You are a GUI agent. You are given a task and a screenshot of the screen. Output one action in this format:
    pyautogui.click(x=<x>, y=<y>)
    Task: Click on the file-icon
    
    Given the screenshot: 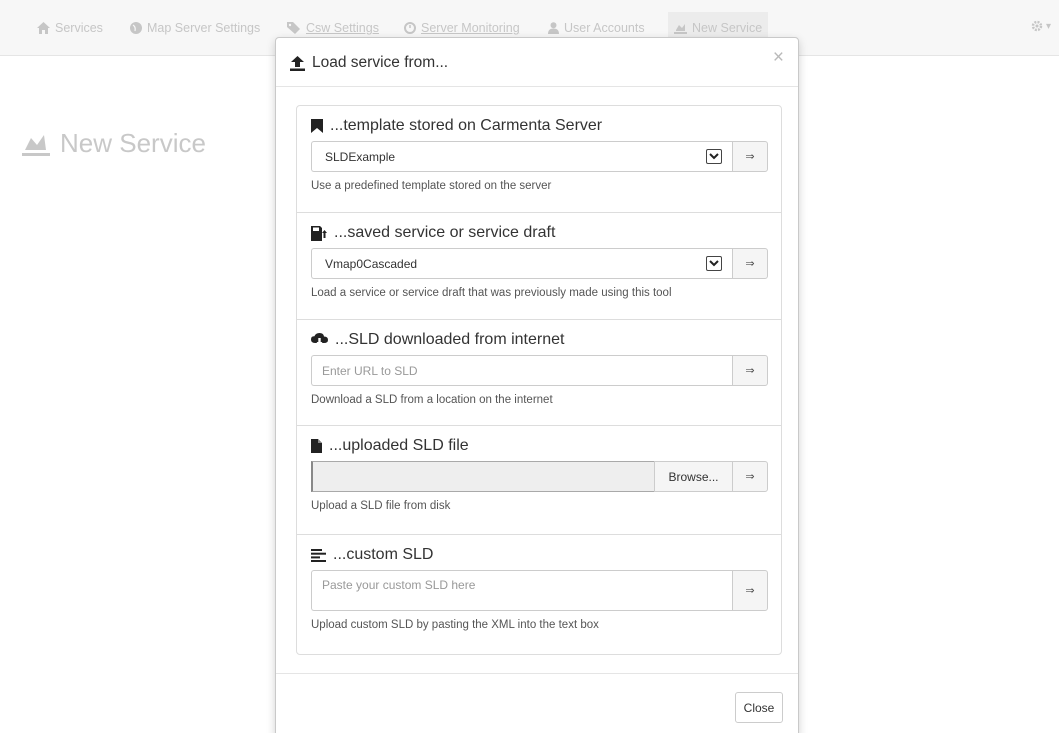 What is the action you would take?
    pyautogui.click(x=316, y=446)
    